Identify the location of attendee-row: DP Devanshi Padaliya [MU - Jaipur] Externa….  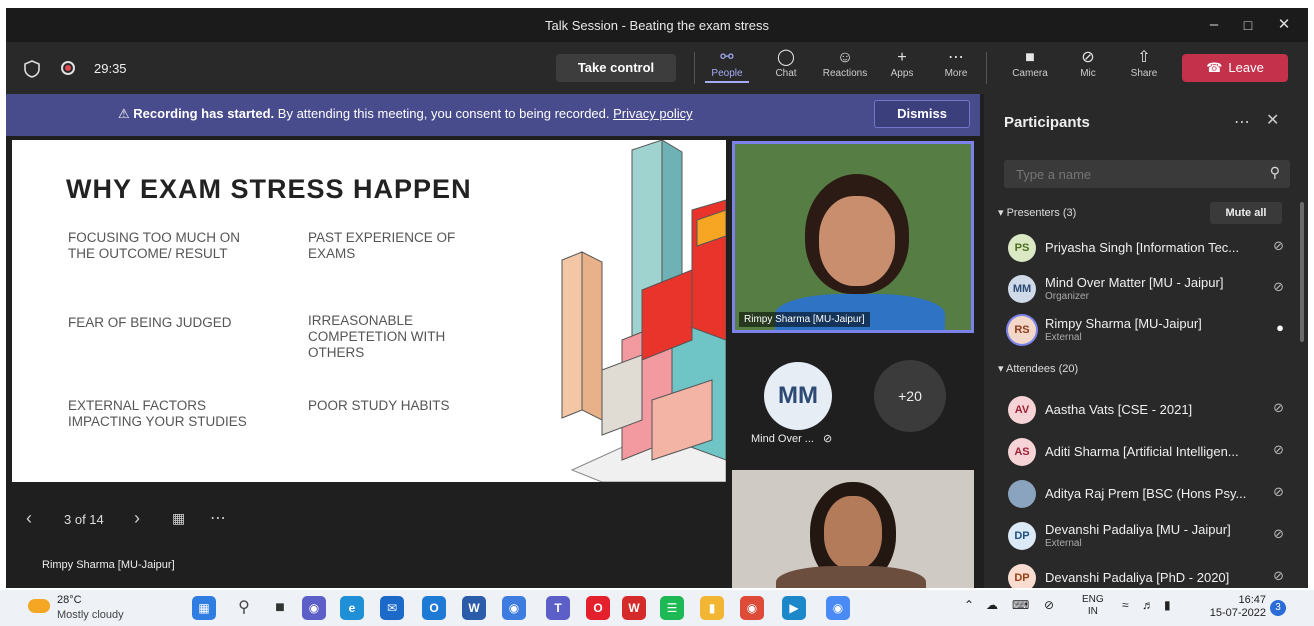
(1145, 536).